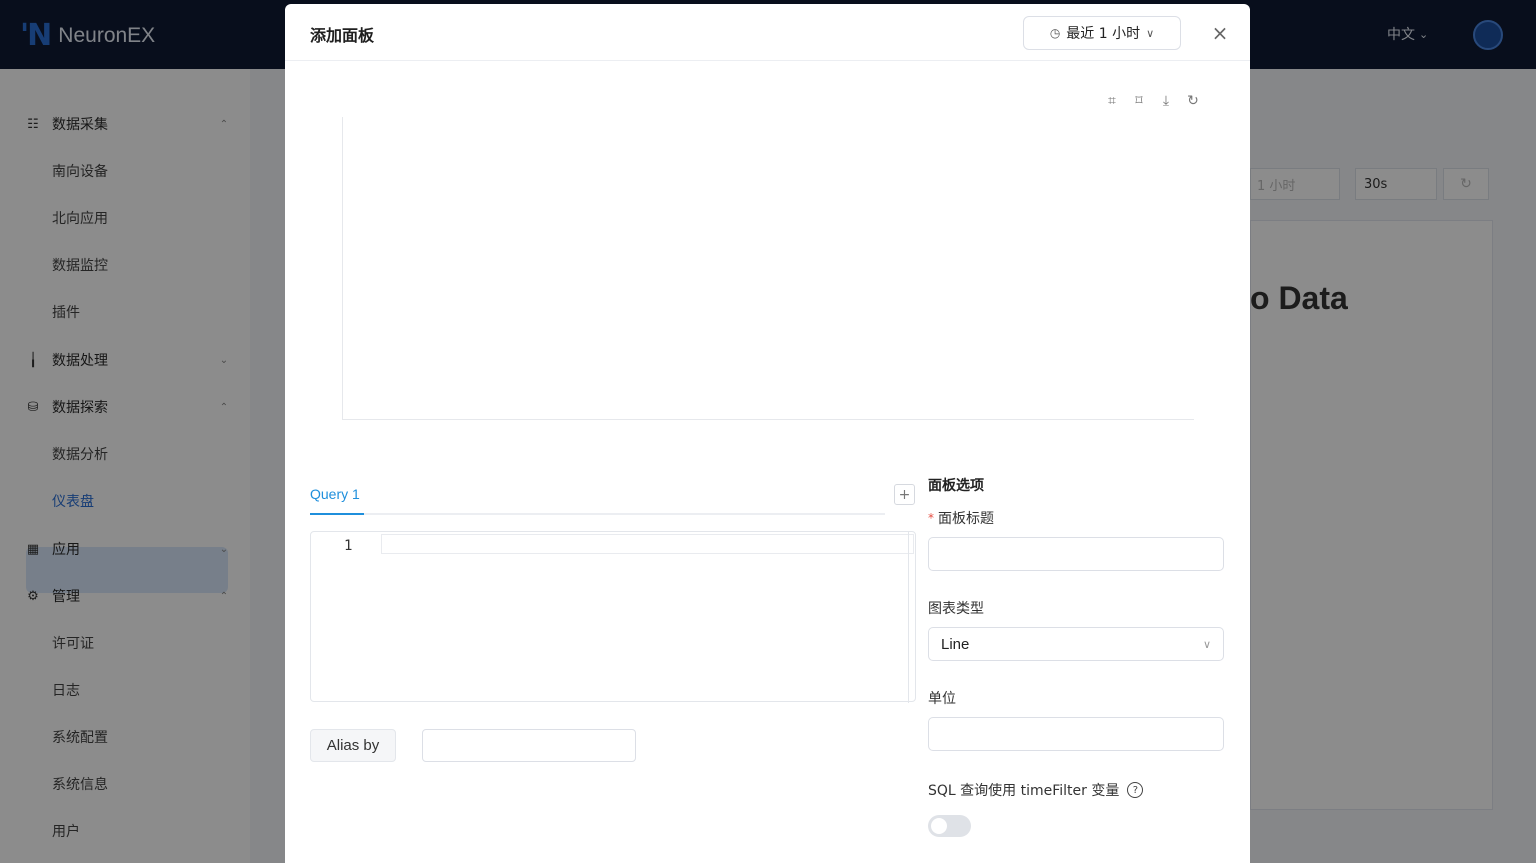 This screenshot has height=863, width=1536. Describe the element at coordinates (337, 514) in the screenshot. I see `tab-active-indicator` at that location.